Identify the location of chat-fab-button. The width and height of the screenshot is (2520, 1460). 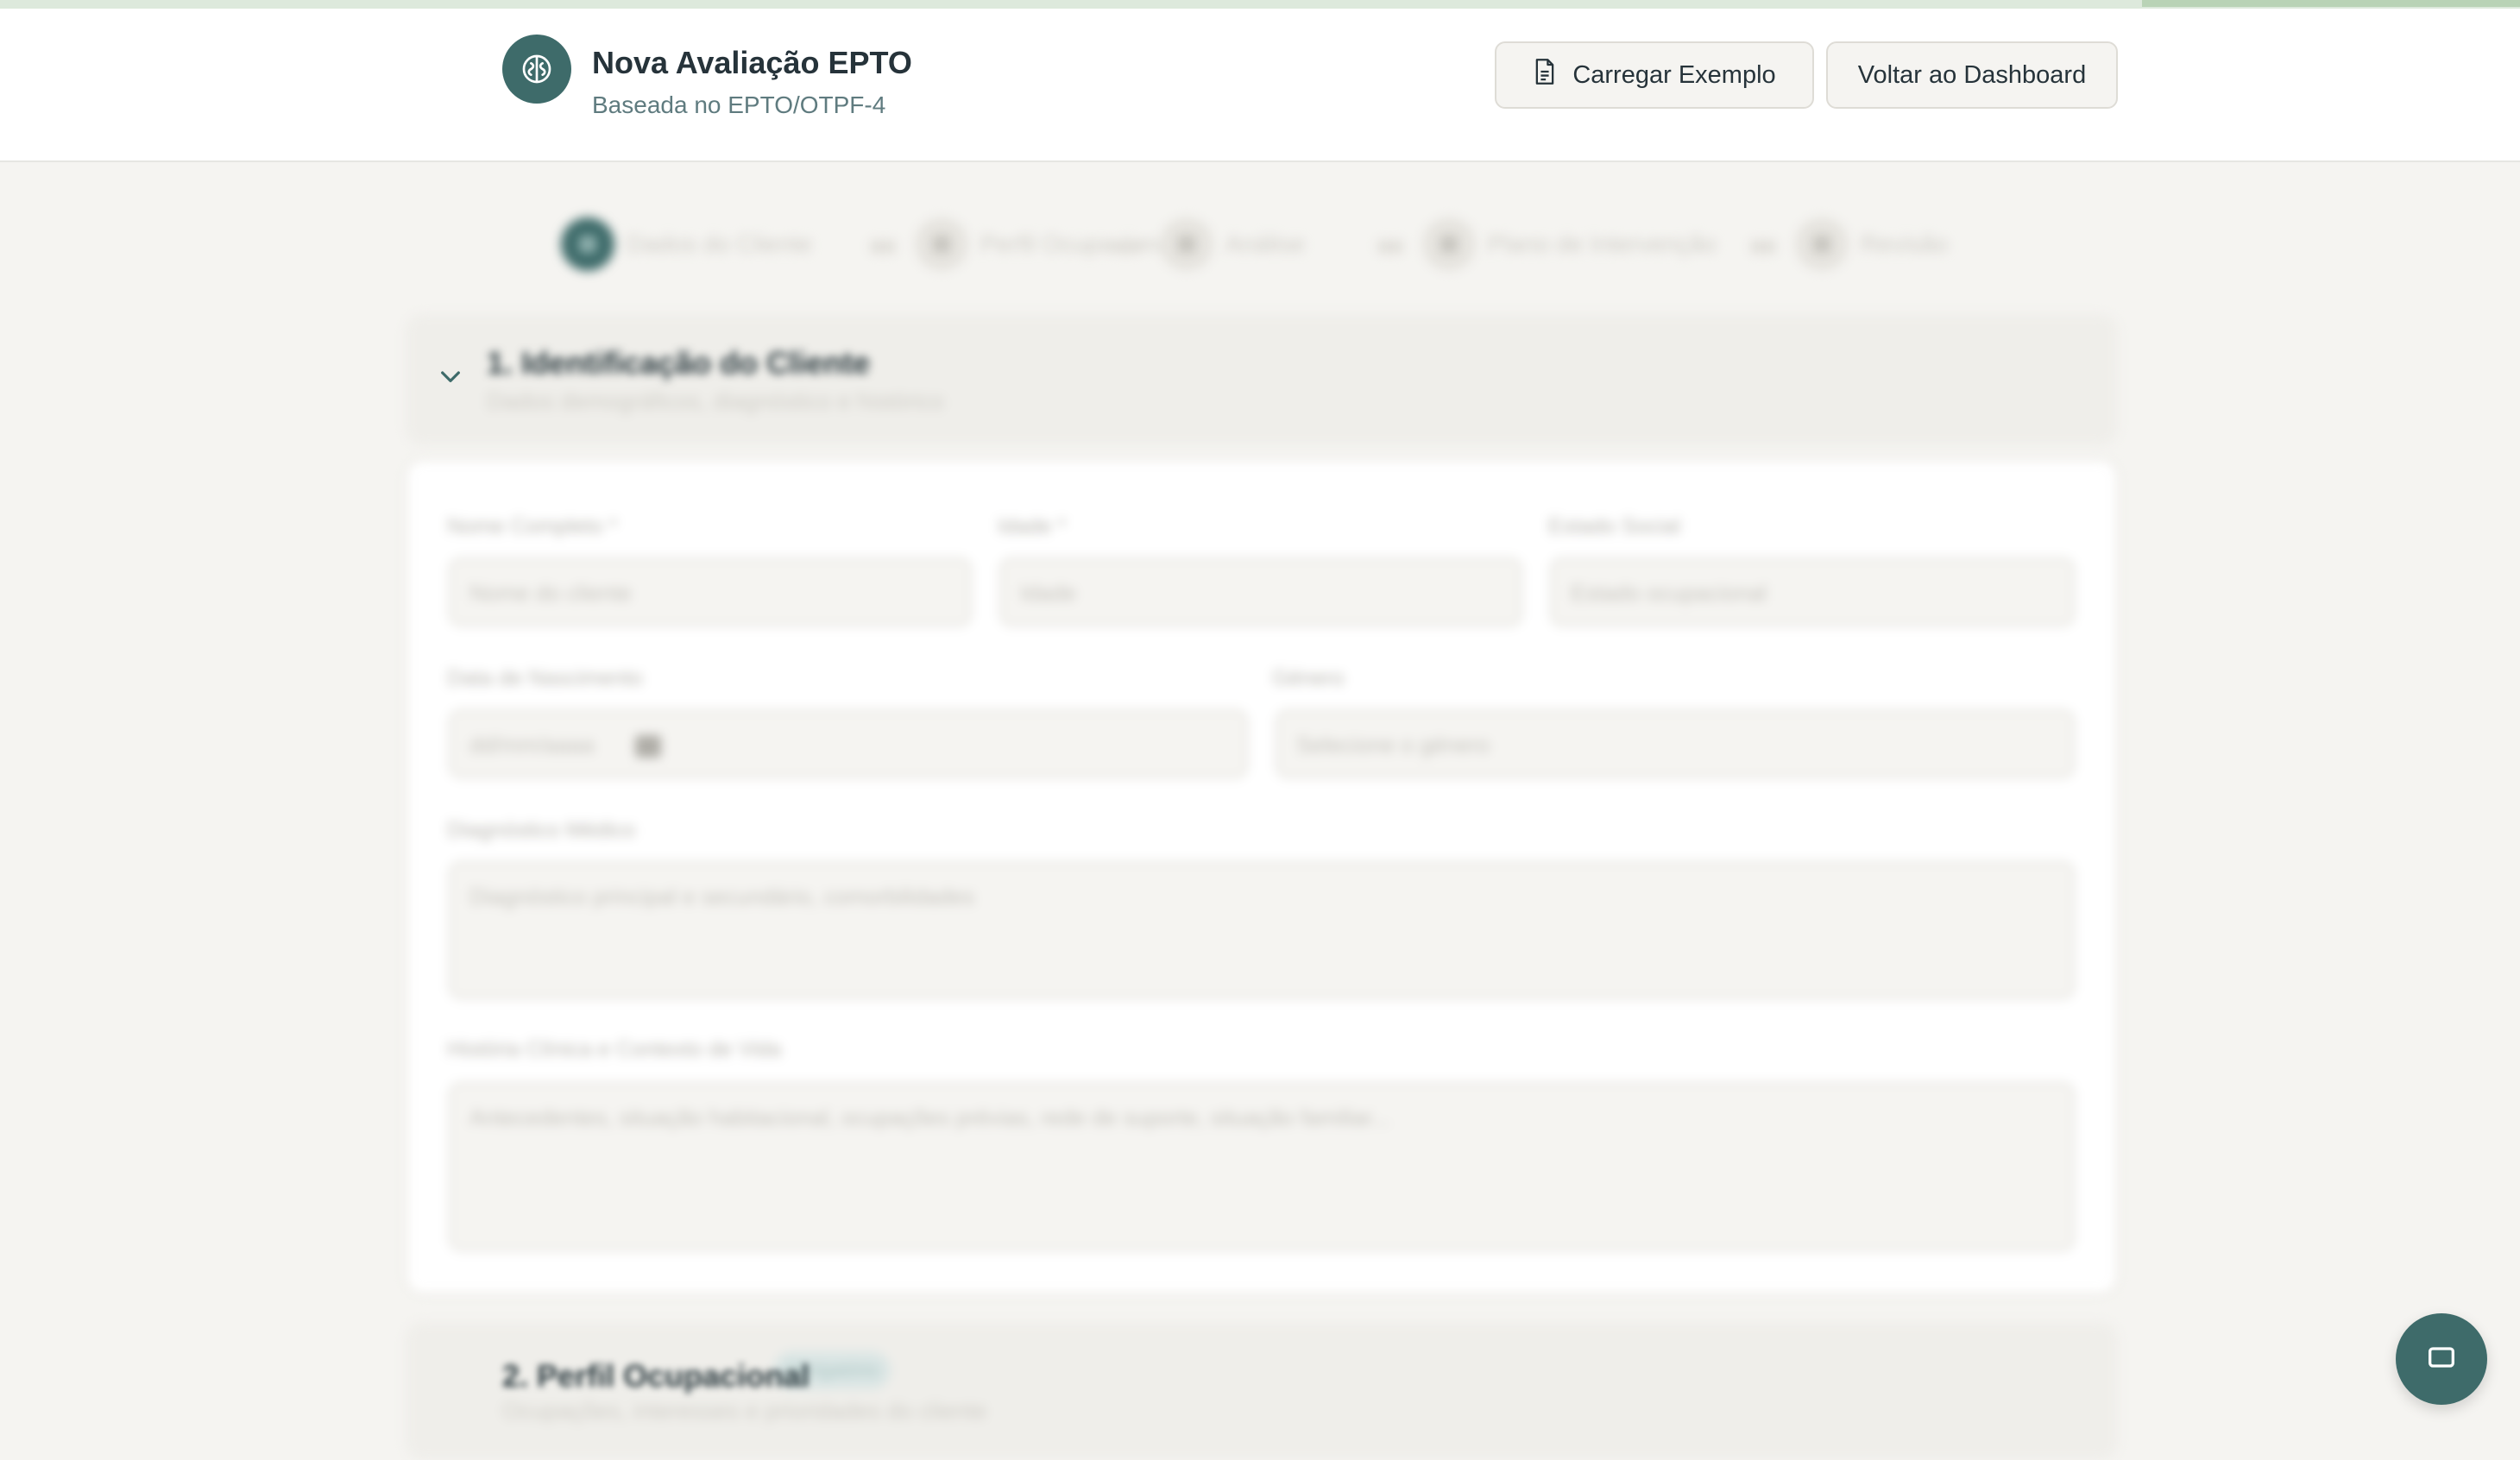
(2442, 1359).